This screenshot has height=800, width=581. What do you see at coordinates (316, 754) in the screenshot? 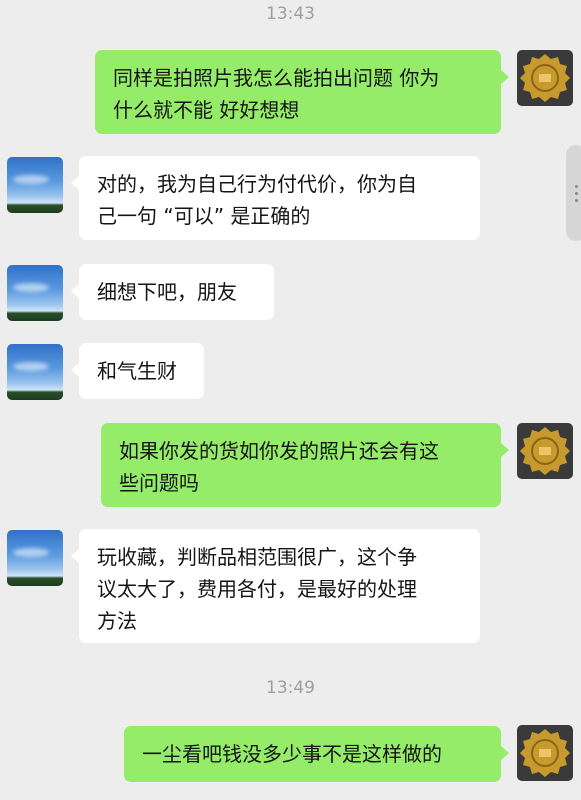
I see `message-bubble-outgoing: 一尘看吧钱没多少事不是这样做的` at bounding box center [316, 754].